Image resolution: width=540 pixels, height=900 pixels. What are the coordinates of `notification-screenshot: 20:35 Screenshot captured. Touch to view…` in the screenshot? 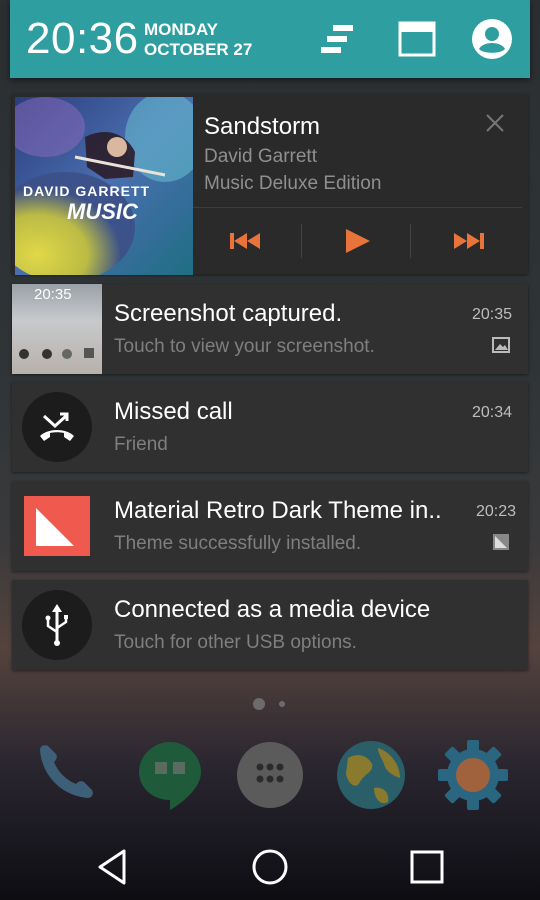 It's located at (270, 329).